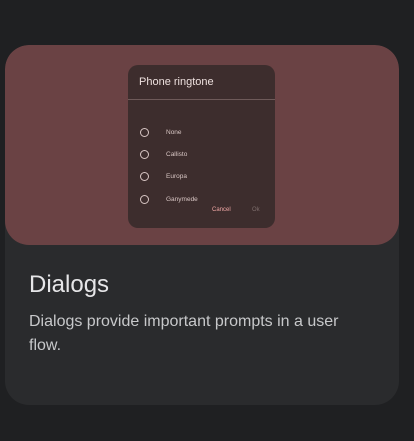 Image resolution: width=414 pixels, height=441 pixels. I want to click on dialog-cancel-button: Cancel, so click(221, 210).